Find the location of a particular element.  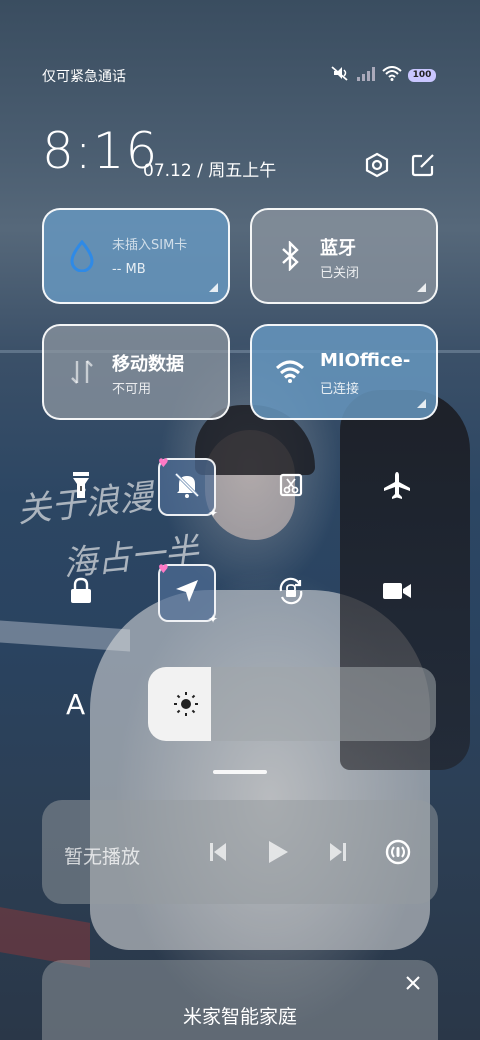

settings-icon is located at coordinates (377, 165).